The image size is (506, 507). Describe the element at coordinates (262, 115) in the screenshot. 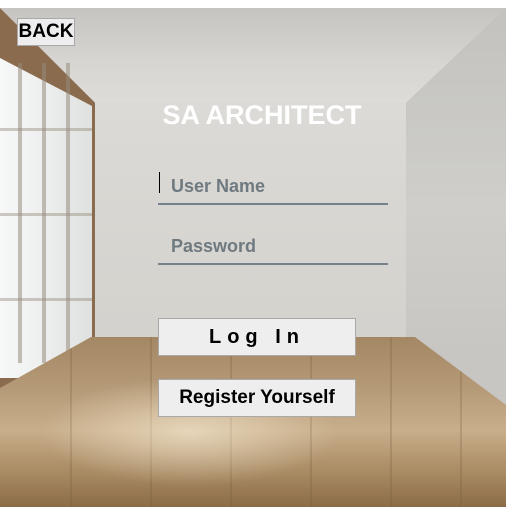

I see `app-title: SA ARCHITECT` at that location.